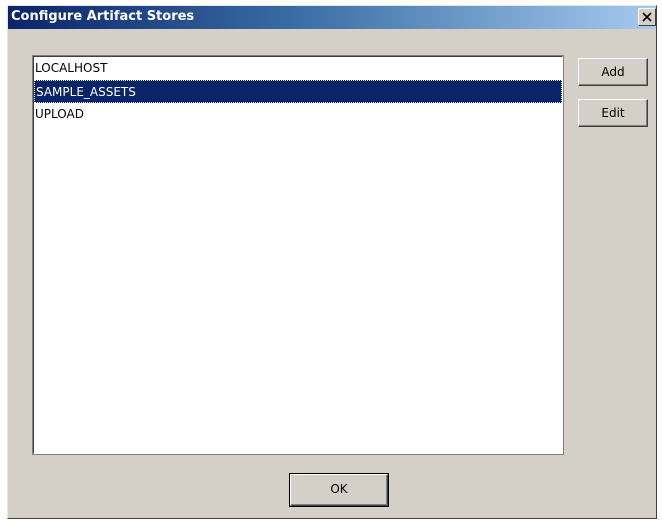 The height and width of the screenshot is (523, 662). I want to click on list-item-sample-assets: SAMPLE_ASSETS, so click(298, 91).